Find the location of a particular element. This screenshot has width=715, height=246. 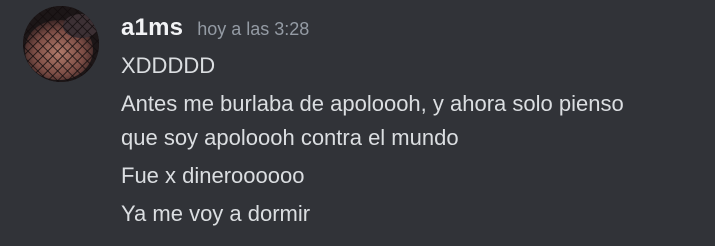

message-line: Fue x dineroooooo is located at coordinates (213, 175).